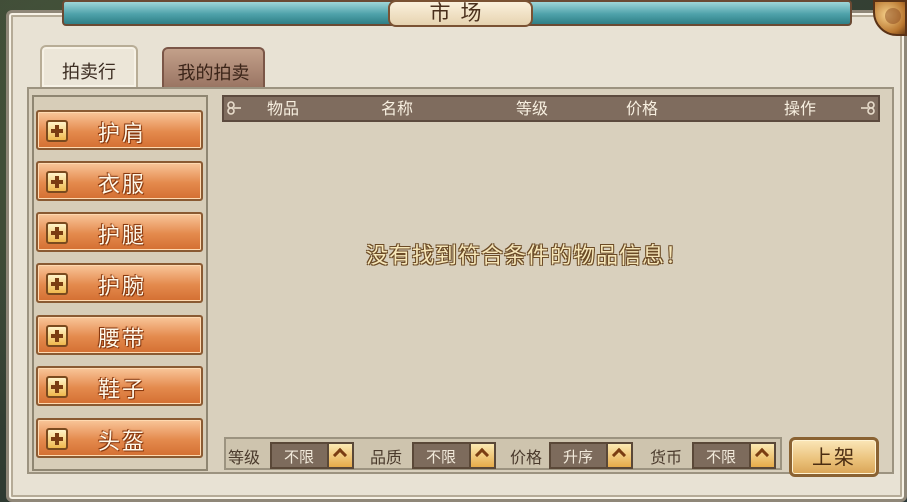 This screenshot has width=907, height=502. I want to click on column-header-level: 等级, so click(532, 108).